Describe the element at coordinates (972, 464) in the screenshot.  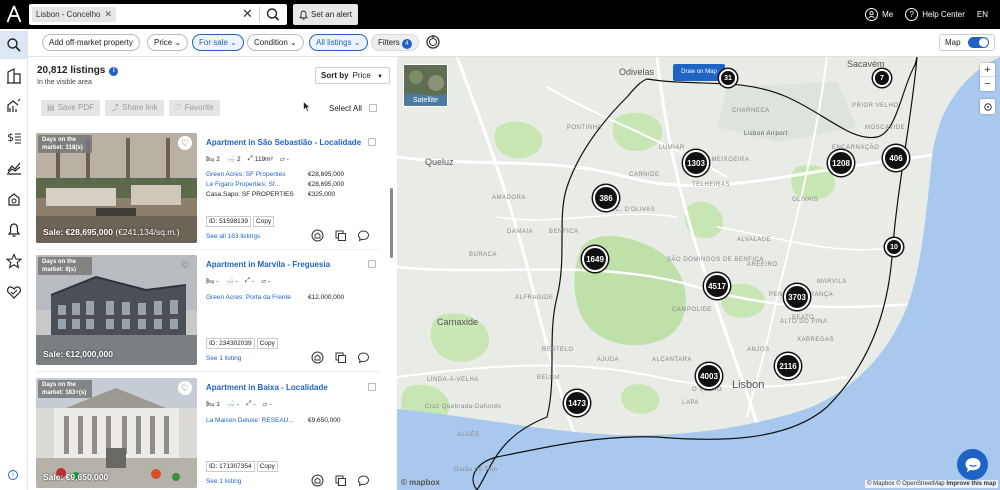
I see `chat-button` at that location.